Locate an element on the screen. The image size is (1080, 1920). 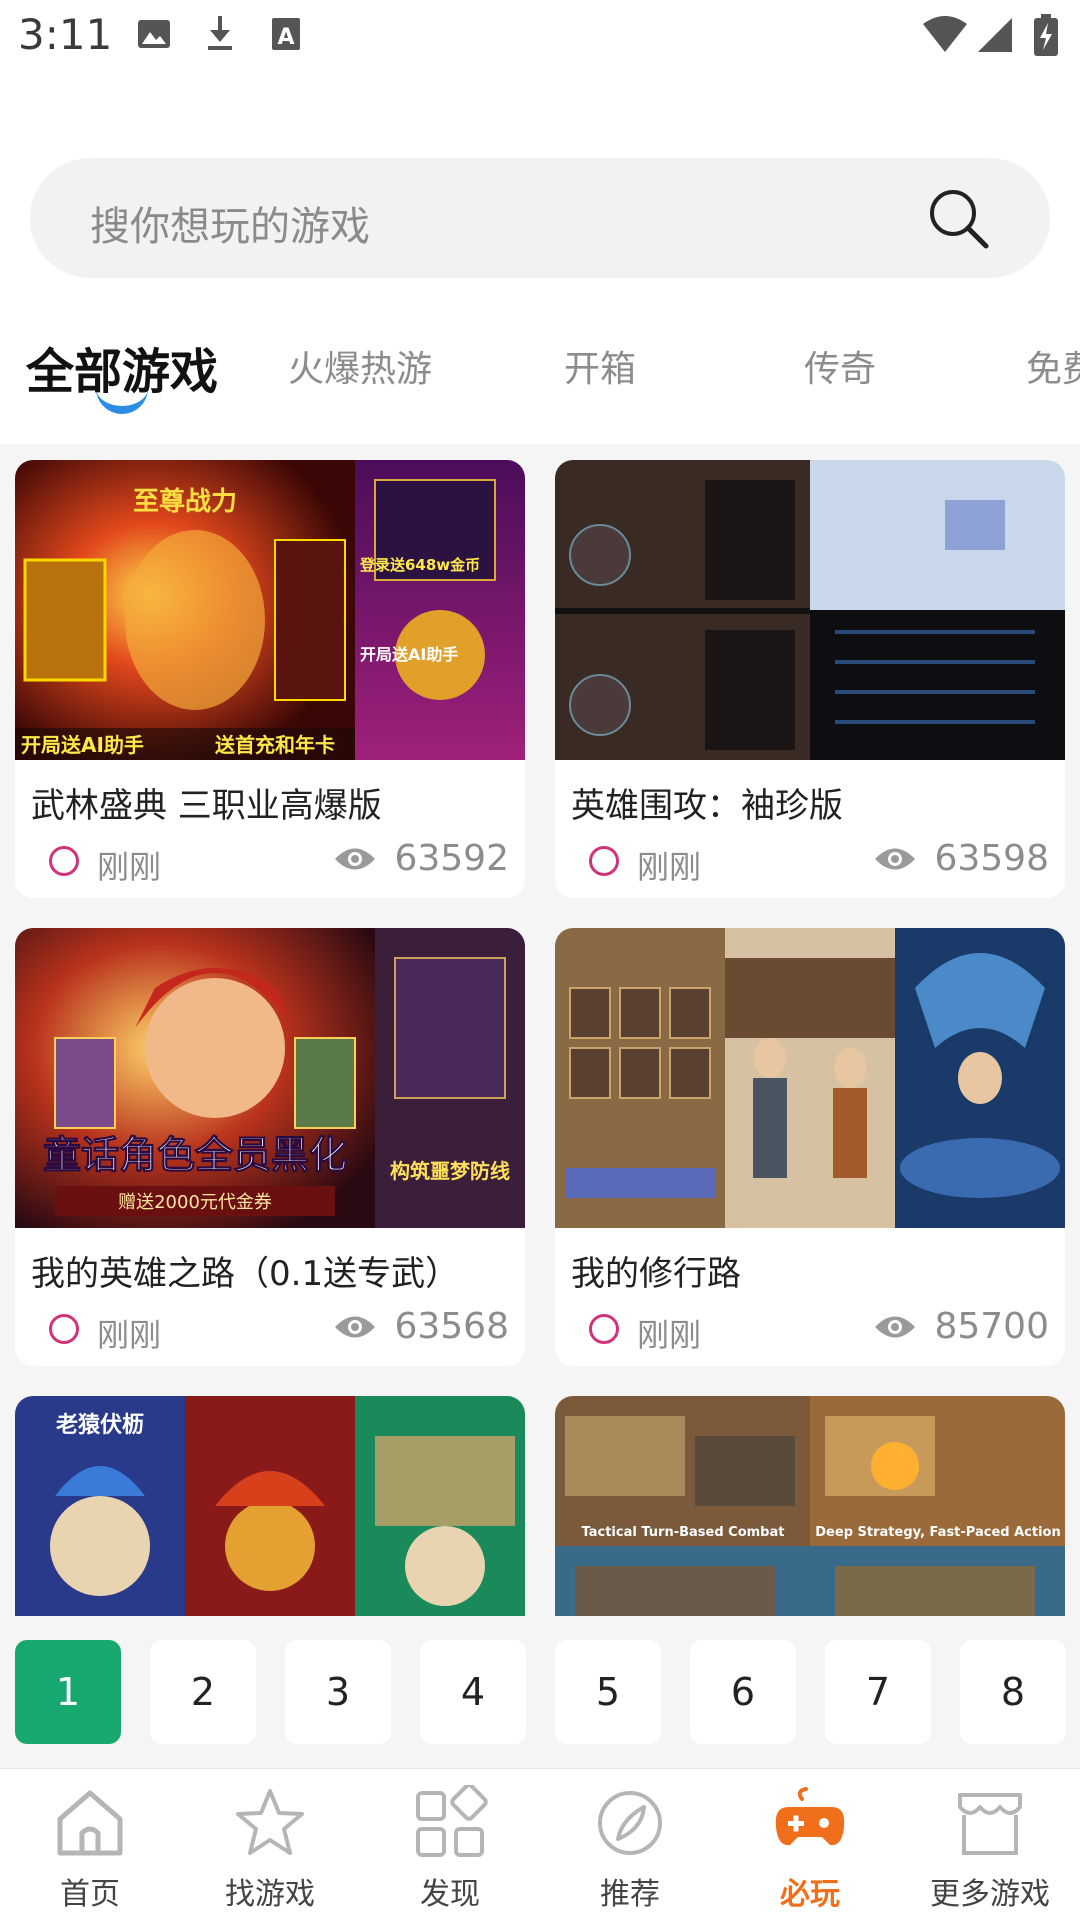
text-a-icon: A is located at coordinates (286, 34).